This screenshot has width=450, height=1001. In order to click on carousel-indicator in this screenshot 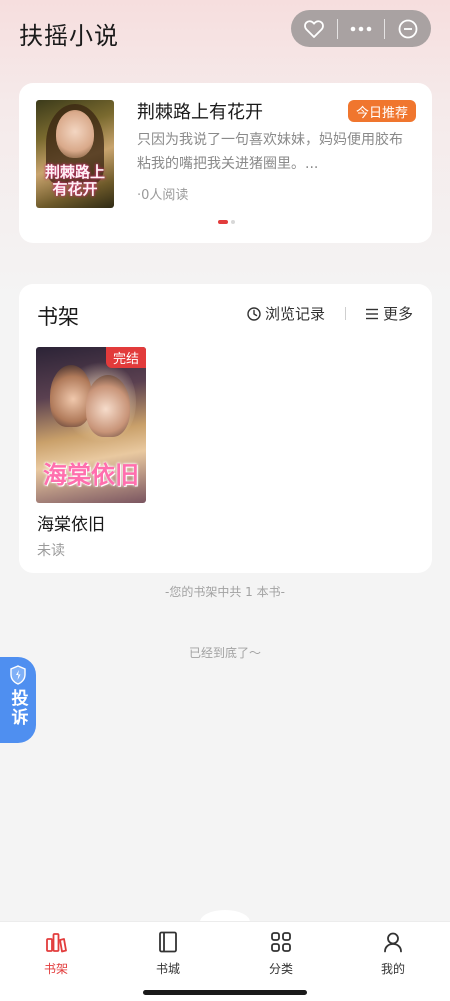, I will do `click(226, 222)`.